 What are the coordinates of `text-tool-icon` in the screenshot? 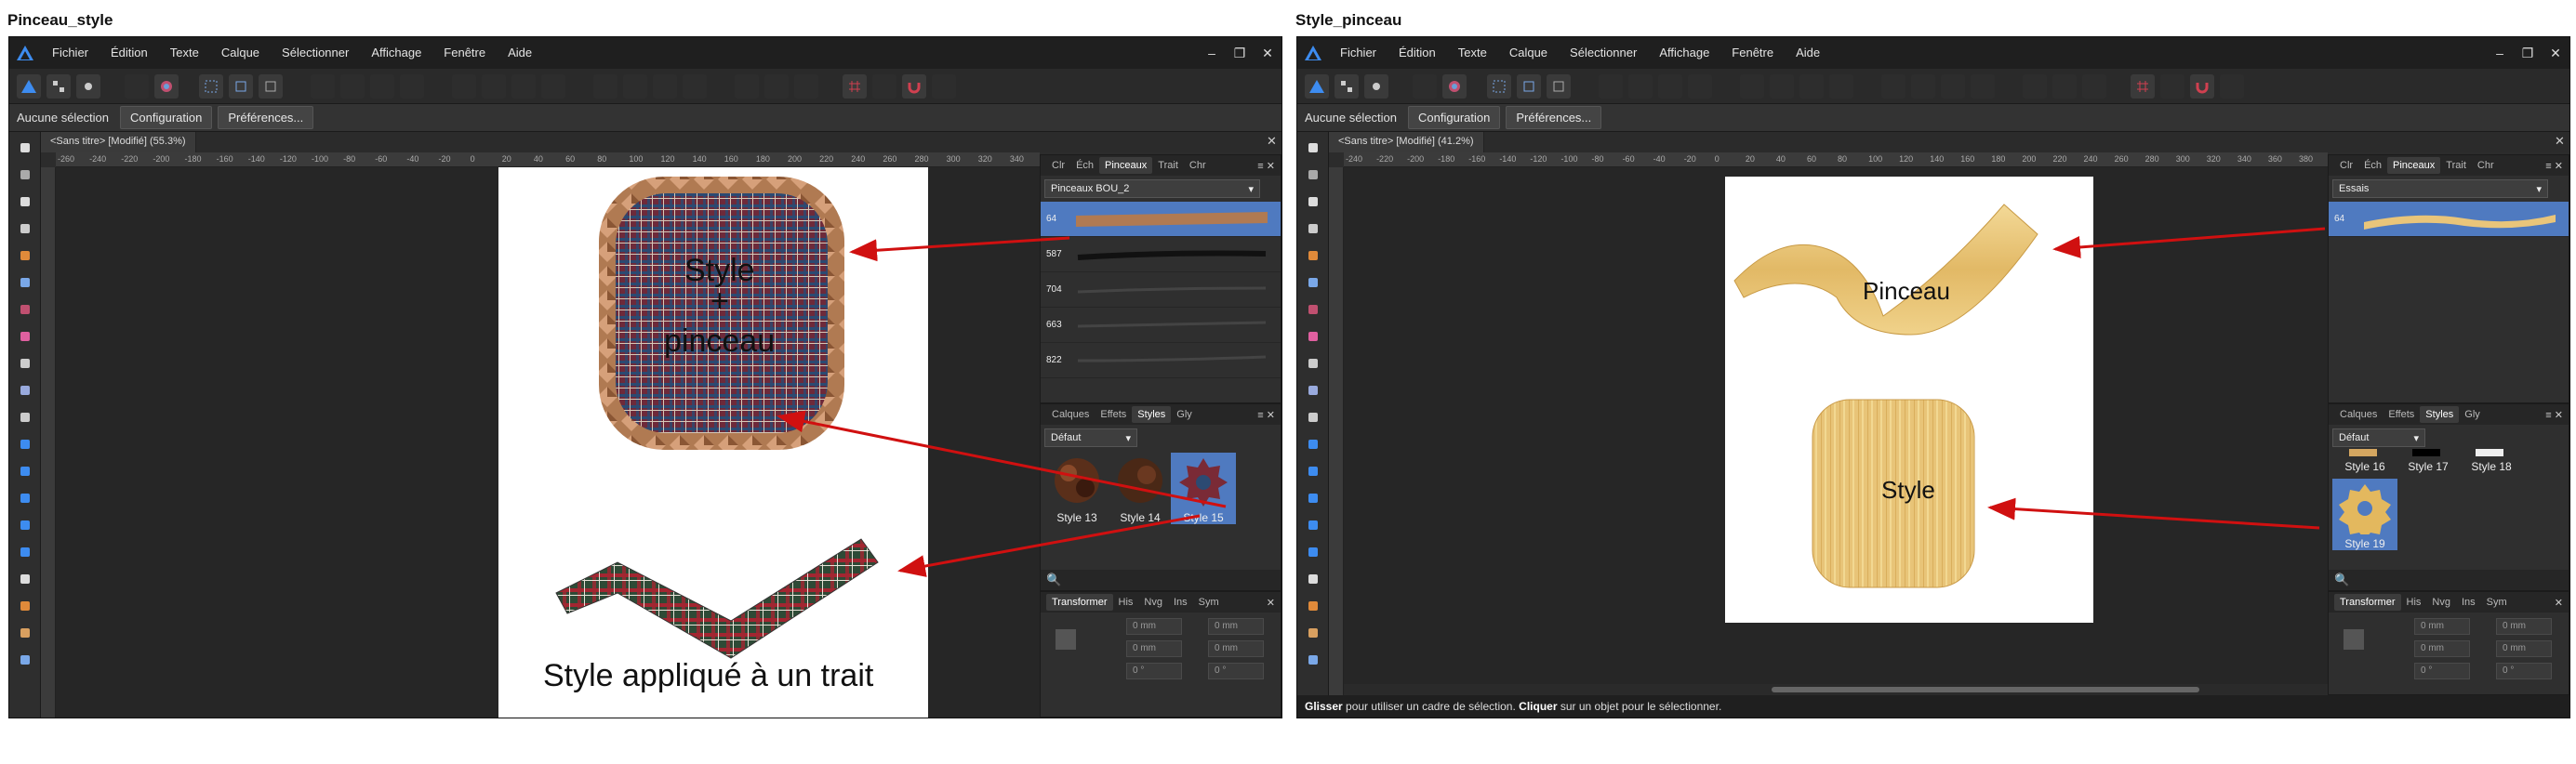 It's located at (25, 579).